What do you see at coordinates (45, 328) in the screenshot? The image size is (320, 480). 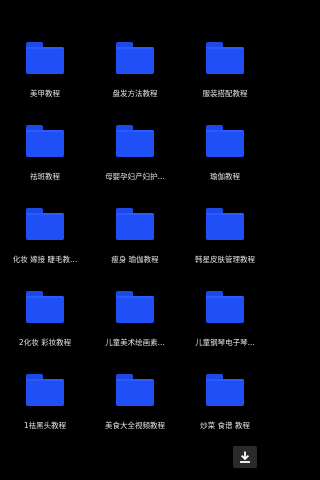 I see `folder-item-10: 2化妆 彩妆教程` at bounding box center [45, 328].